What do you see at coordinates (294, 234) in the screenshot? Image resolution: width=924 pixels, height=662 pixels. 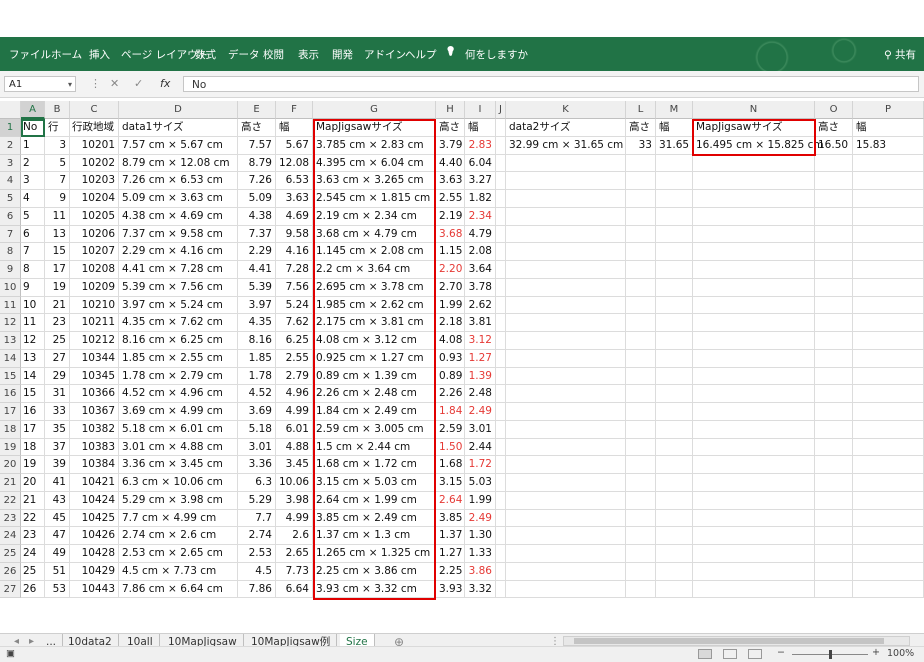 I see `table-cell: 9.58` at bounding box center [294, 234].